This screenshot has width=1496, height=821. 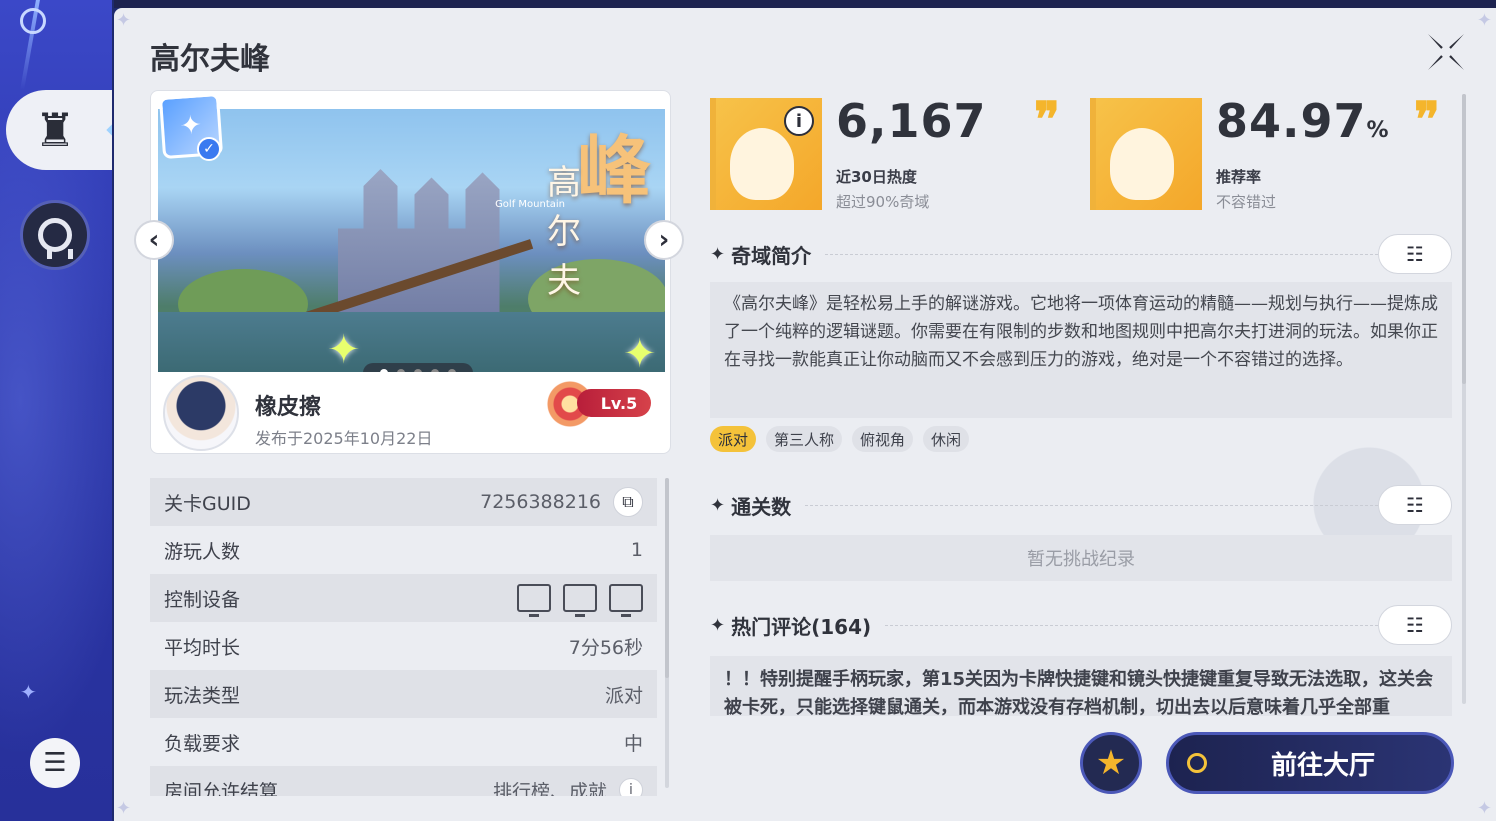 I want to click on hamburger-icon: ☰, so click(x=55, y=763).